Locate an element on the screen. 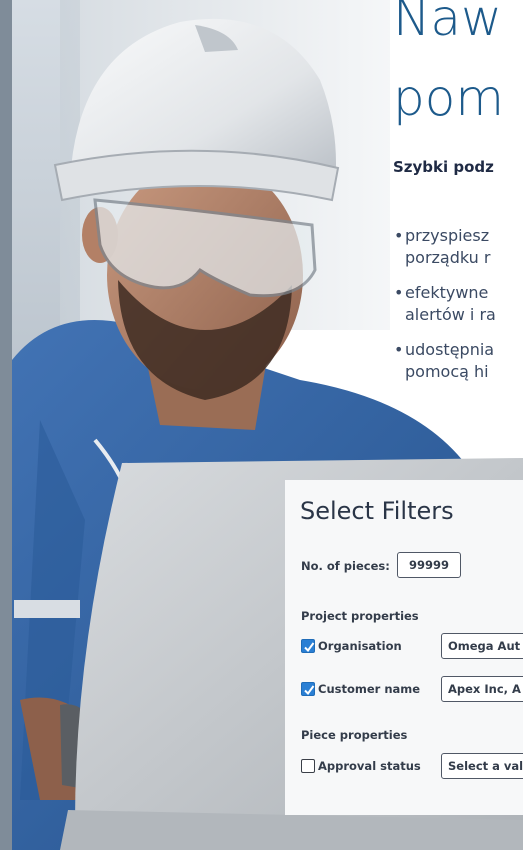 Image resolution: width=523 pixels, height=850 pixels. organisation-checkbox is located at coordinates (308, 646).